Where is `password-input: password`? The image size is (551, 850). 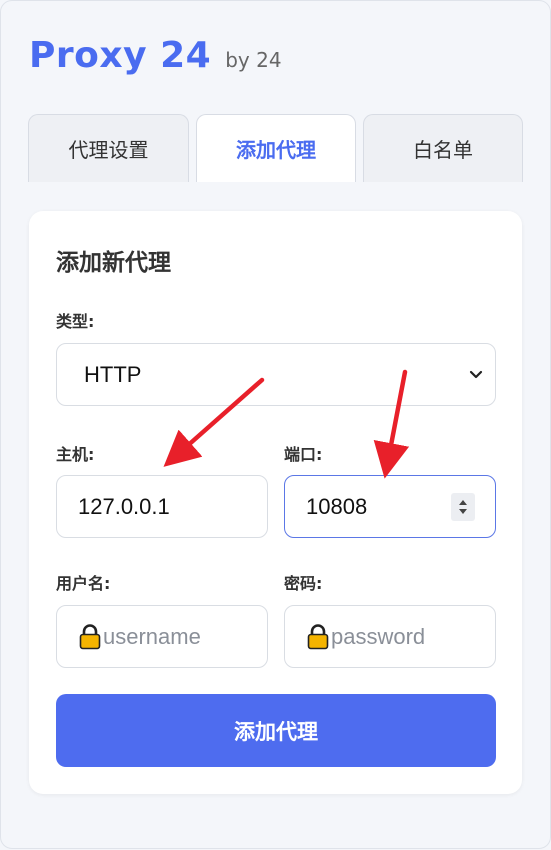 password-input: password is located at coordinates (390, 636).